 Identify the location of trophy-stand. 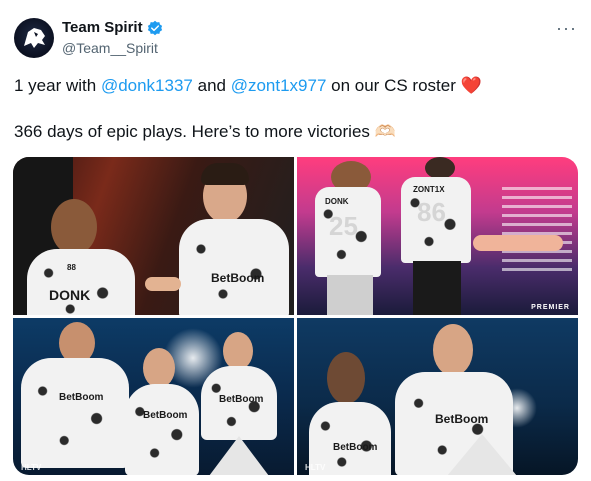
(239, 455).